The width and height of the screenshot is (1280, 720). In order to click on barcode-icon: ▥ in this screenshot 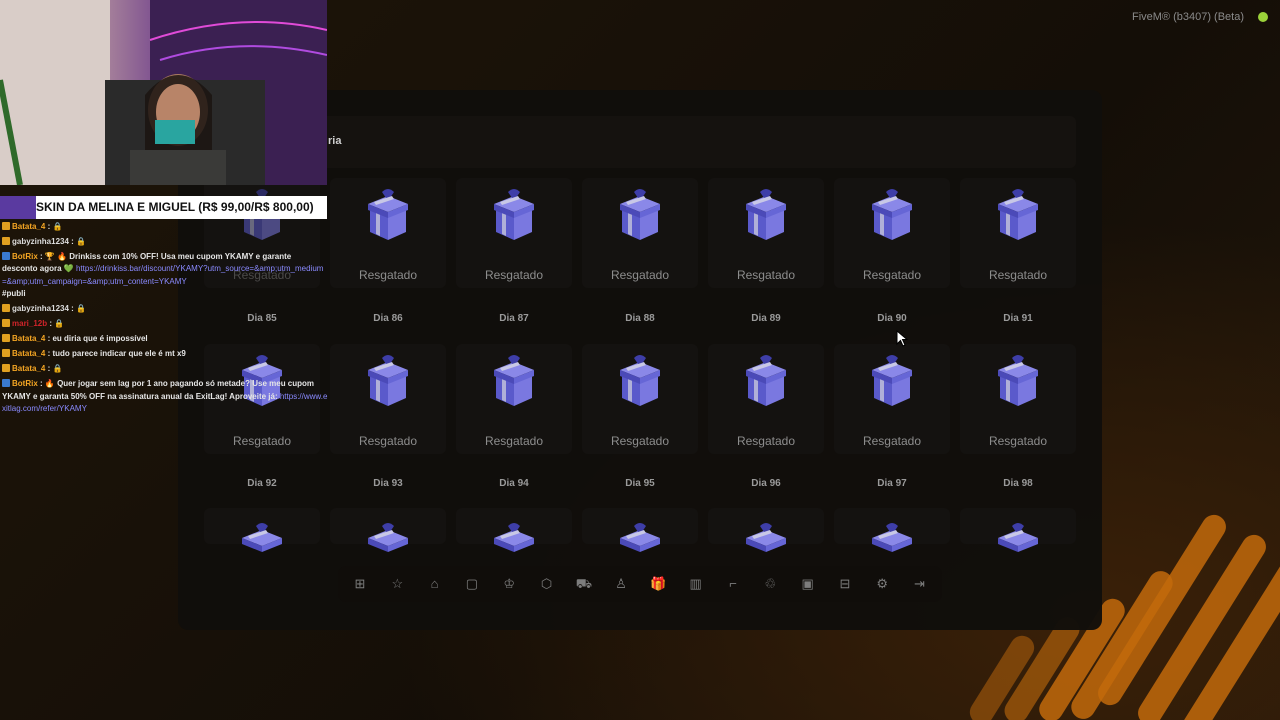, I will do `click(696, 584)`.